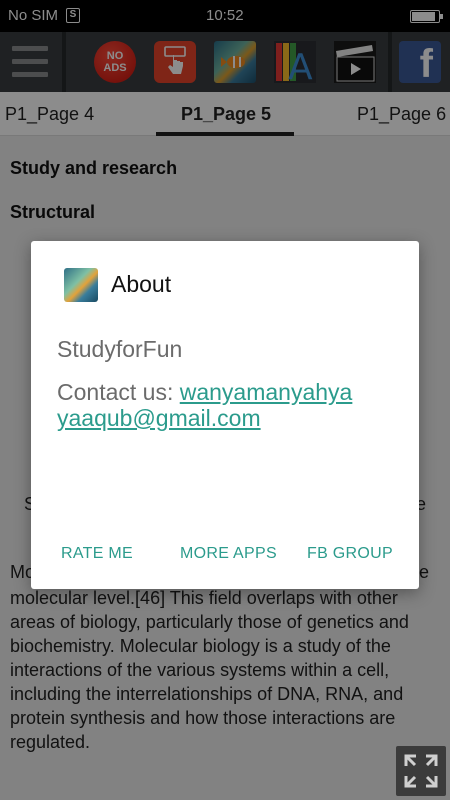 The width and height of the screenshot is (450, 800). I want to click on fb-group-button: FB GROUP, so click(350, 554).